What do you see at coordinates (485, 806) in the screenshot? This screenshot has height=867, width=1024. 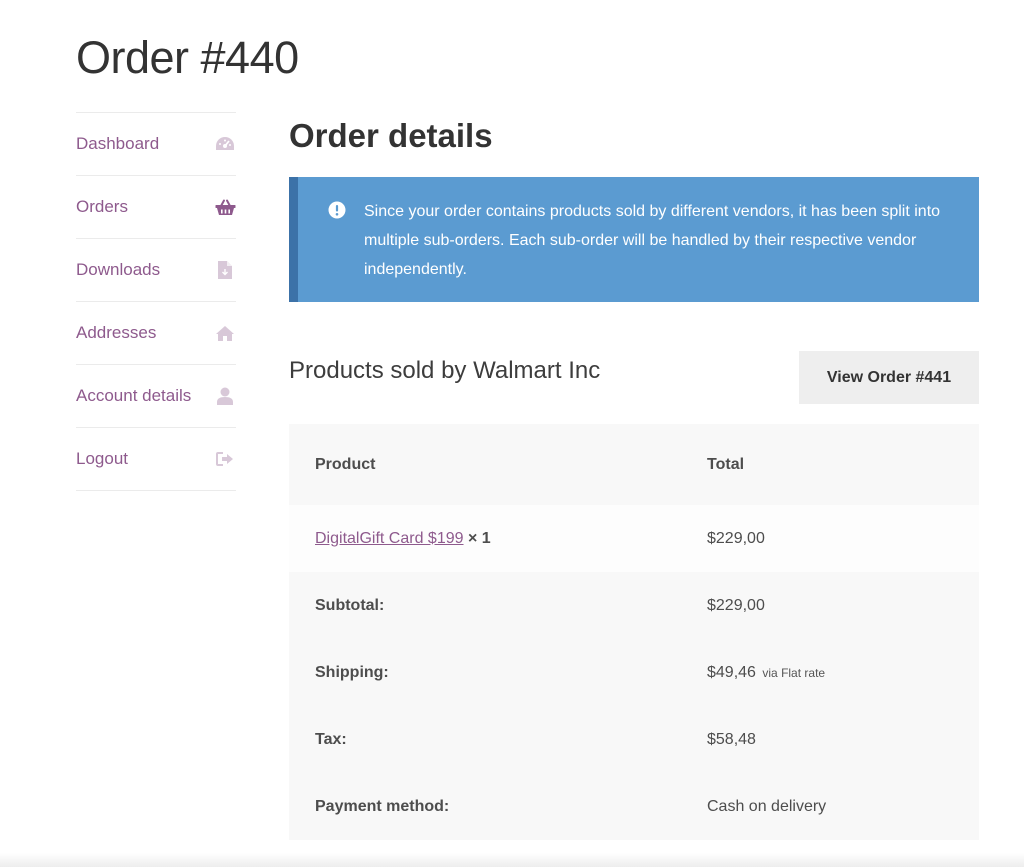 I see `payment-method-label: Payment method:` at bounding box center [485, 806].